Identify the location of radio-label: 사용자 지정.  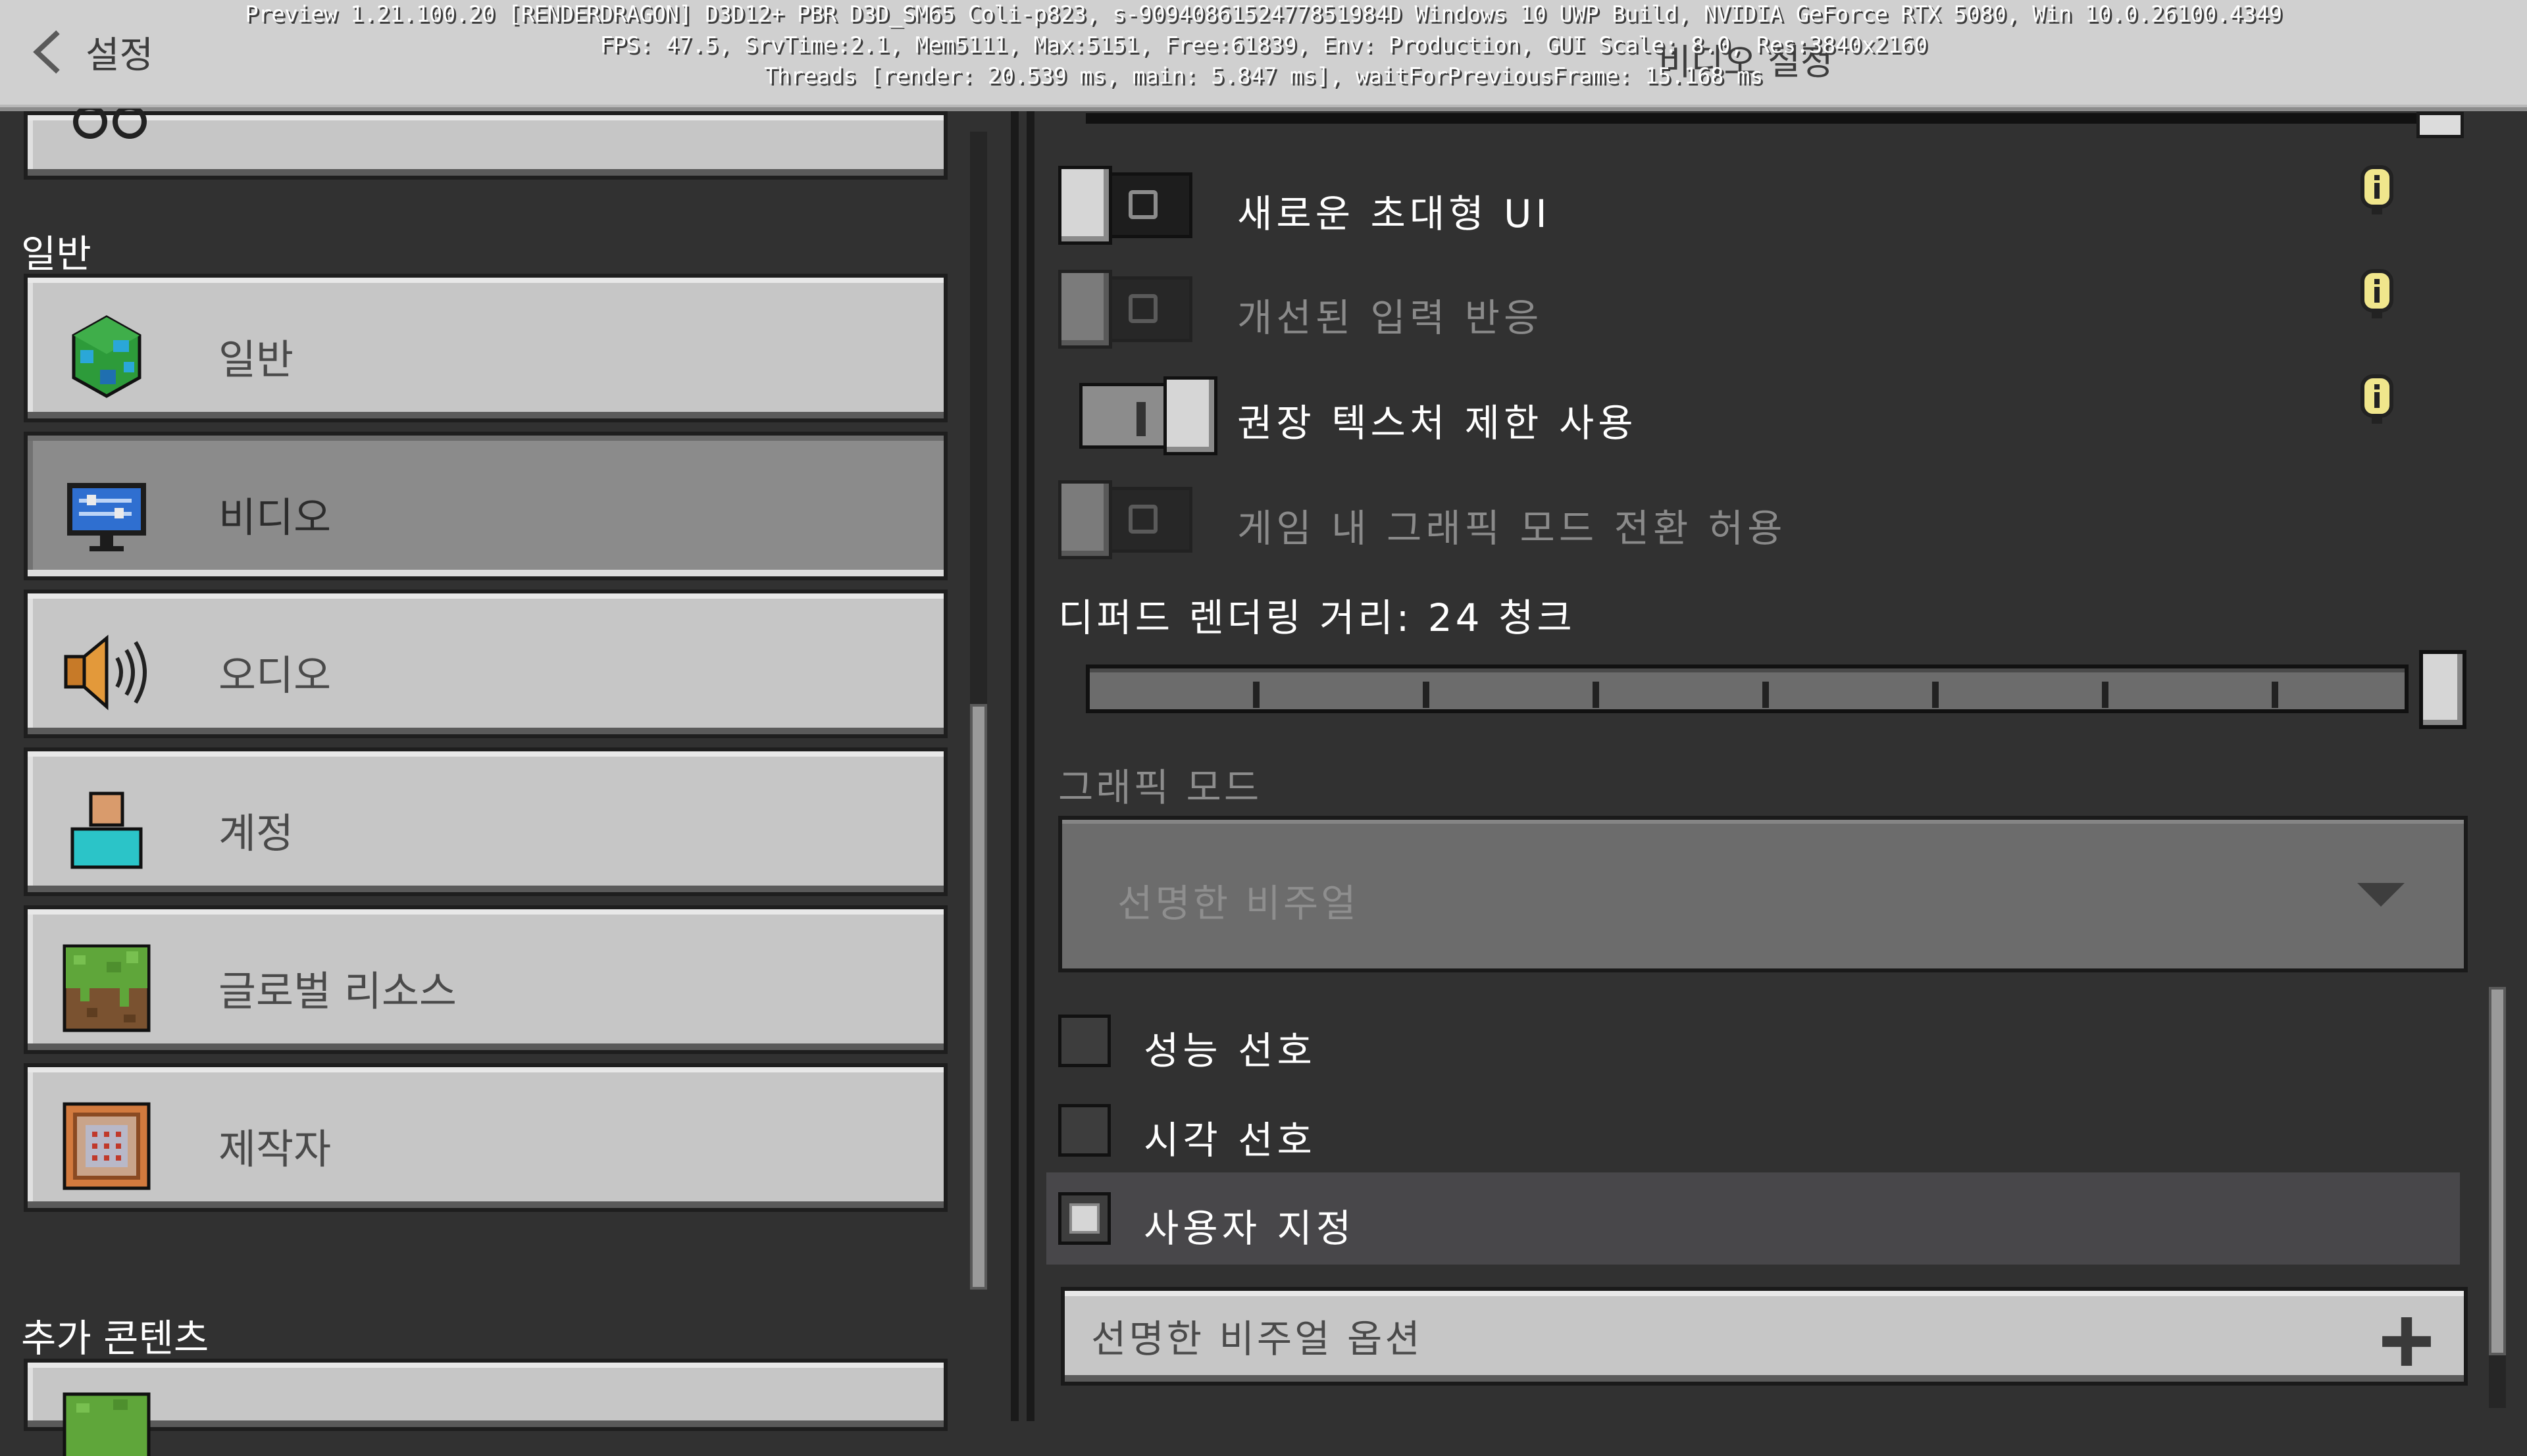
(1250, 1228).